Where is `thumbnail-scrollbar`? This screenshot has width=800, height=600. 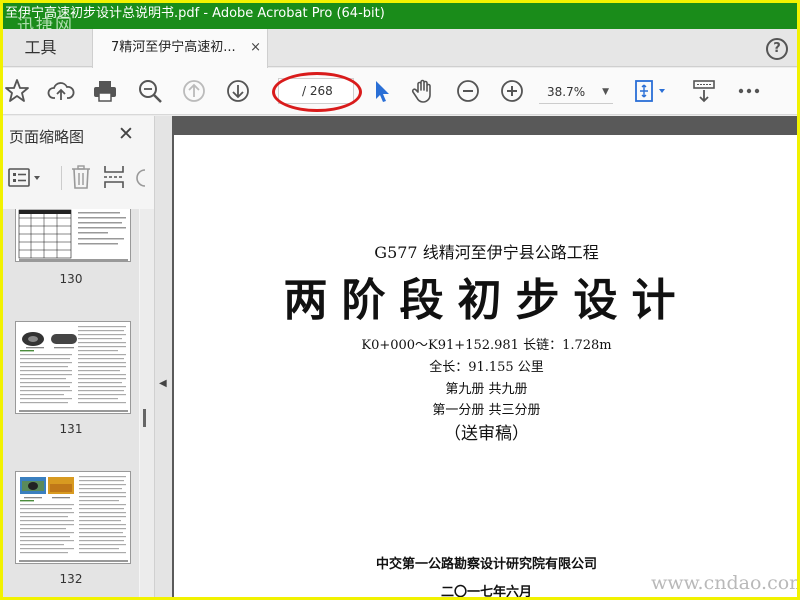 thumbnail-scrollbar is located at coordinates (147, 403).